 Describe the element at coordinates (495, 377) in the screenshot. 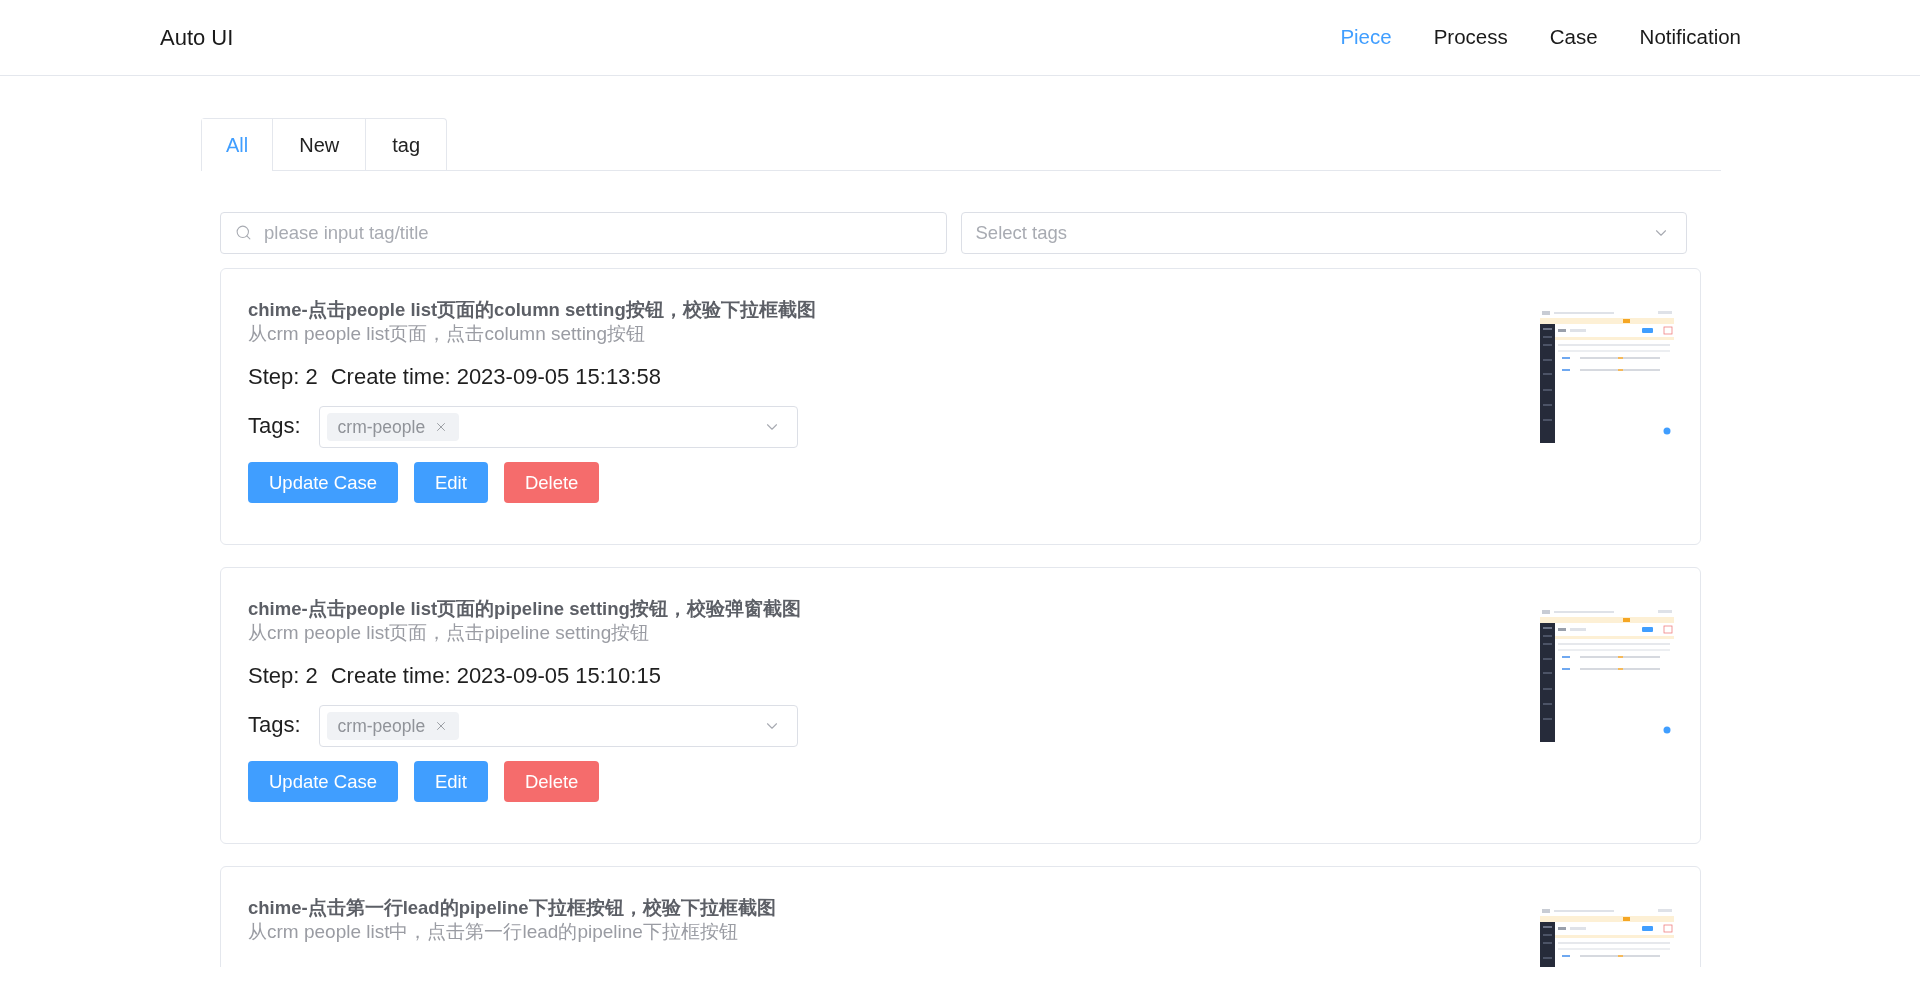

I see `create-time: Create time: 2023-09-05 15:13:58` at that location.